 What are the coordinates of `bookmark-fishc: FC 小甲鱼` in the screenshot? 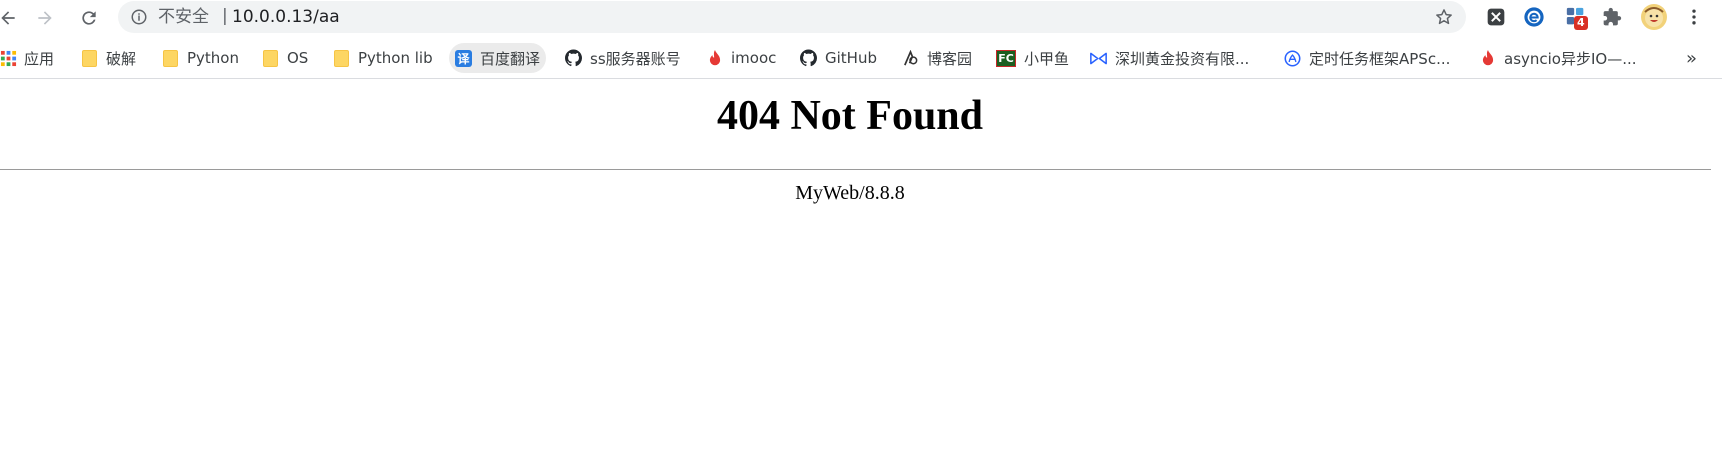 It's located at (1032, 58).